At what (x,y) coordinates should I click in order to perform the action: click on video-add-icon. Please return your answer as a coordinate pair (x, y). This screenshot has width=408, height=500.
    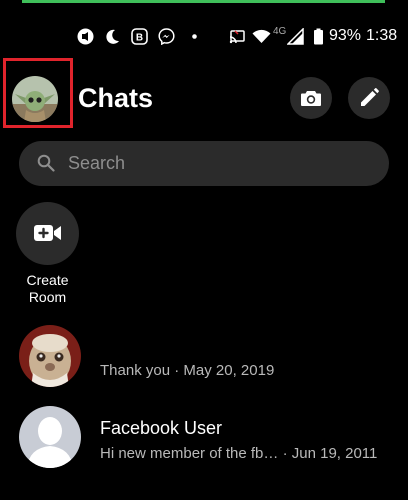
    Looking at the image, I should click on (47, 233).